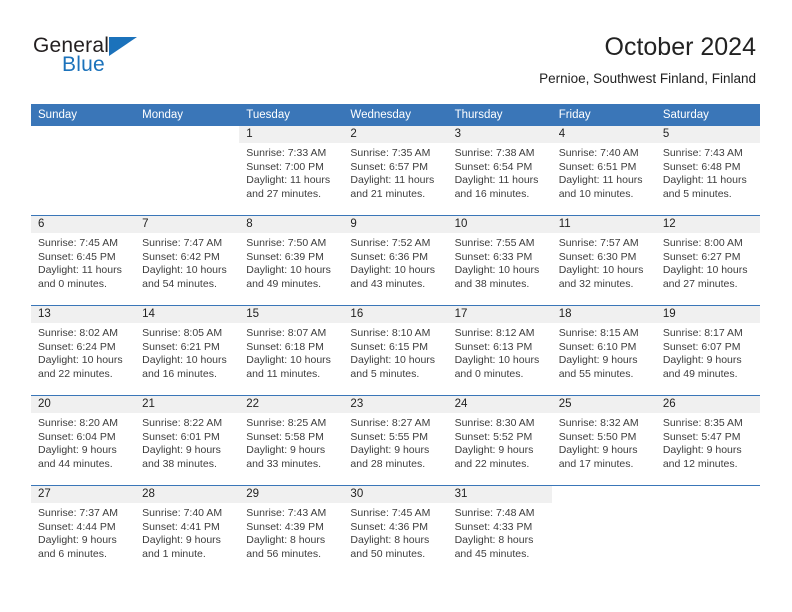 The height and width of the screenshot is (612, 792). Describe the element at coordinates (489, 373) in the screenshot. I see `daylight-duration-line2: and 0 minutes.` at that location.